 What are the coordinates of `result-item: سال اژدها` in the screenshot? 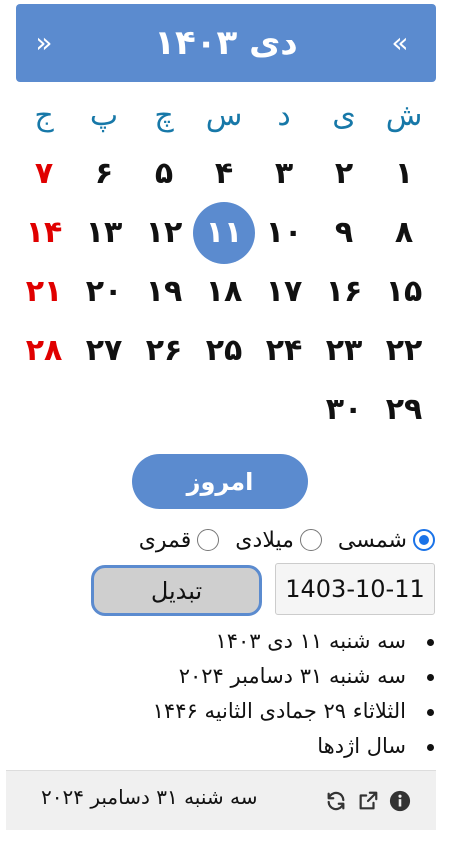 It's located at (295, 746).